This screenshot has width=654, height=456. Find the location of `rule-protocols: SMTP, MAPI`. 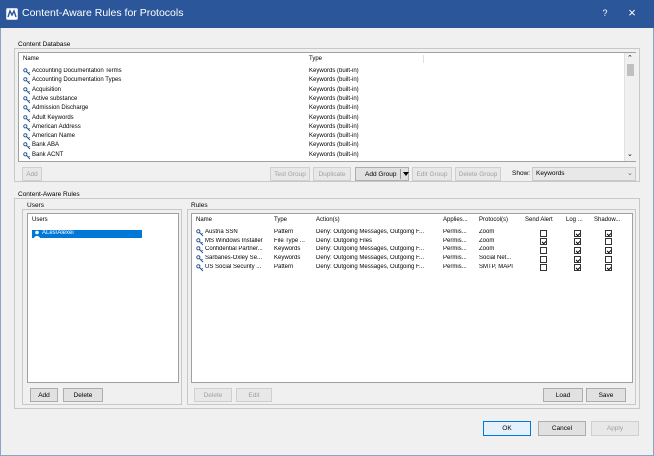

rule-protocols: SMTP, MAPI is located at coordinates (496, 266).